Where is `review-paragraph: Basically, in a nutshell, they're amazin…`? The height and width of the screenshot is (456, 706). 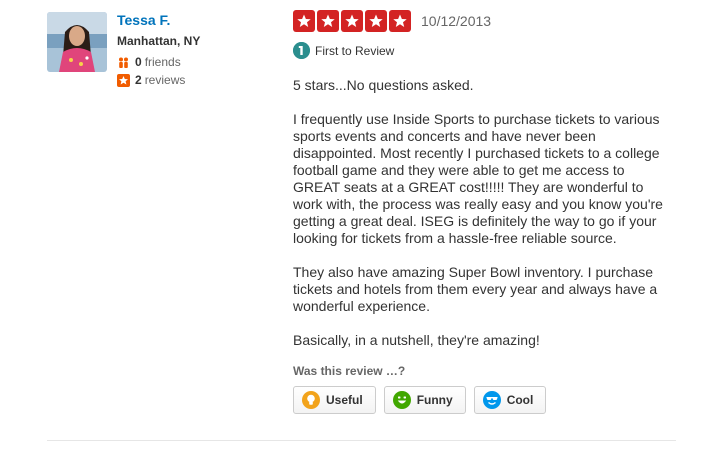 review-paragraph: Basically, in a nutshell, they're amazin… is located at coordinates (416, 340).